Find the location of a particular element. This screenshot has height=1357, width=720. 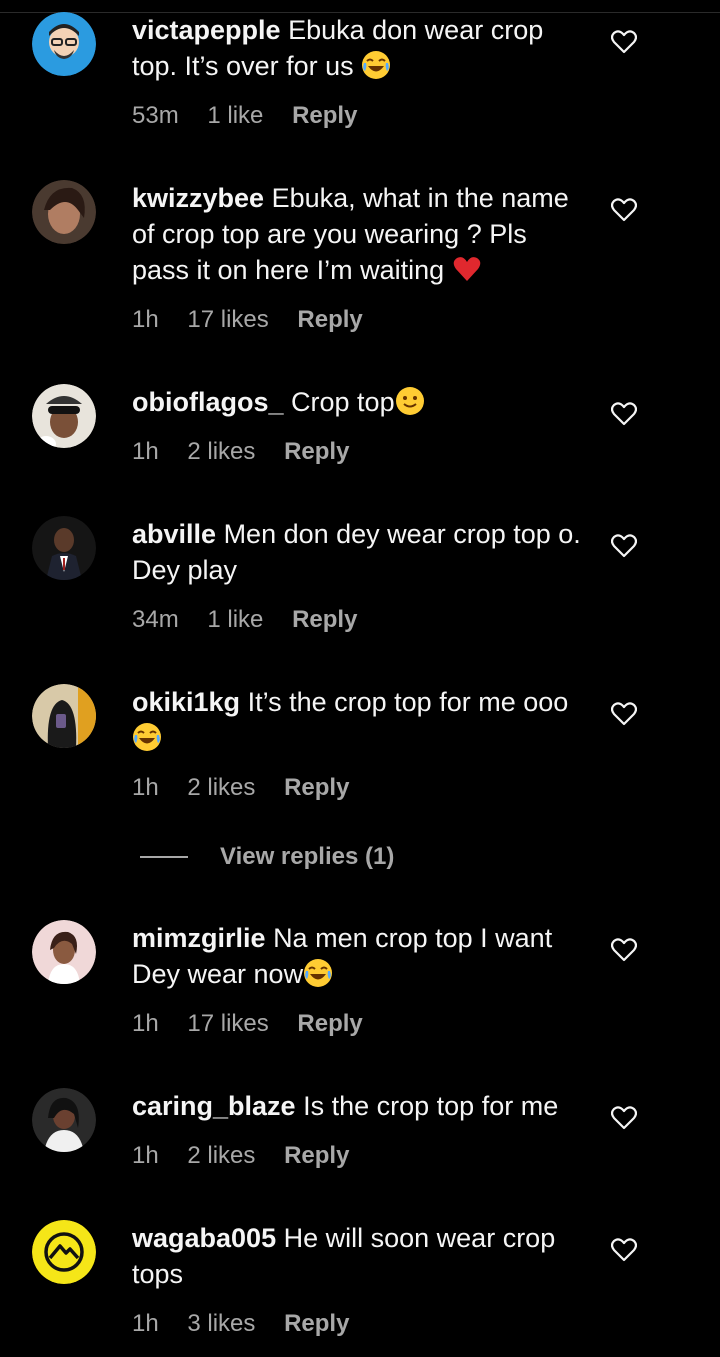

view-replies-line is located at coordinates (164, 857).